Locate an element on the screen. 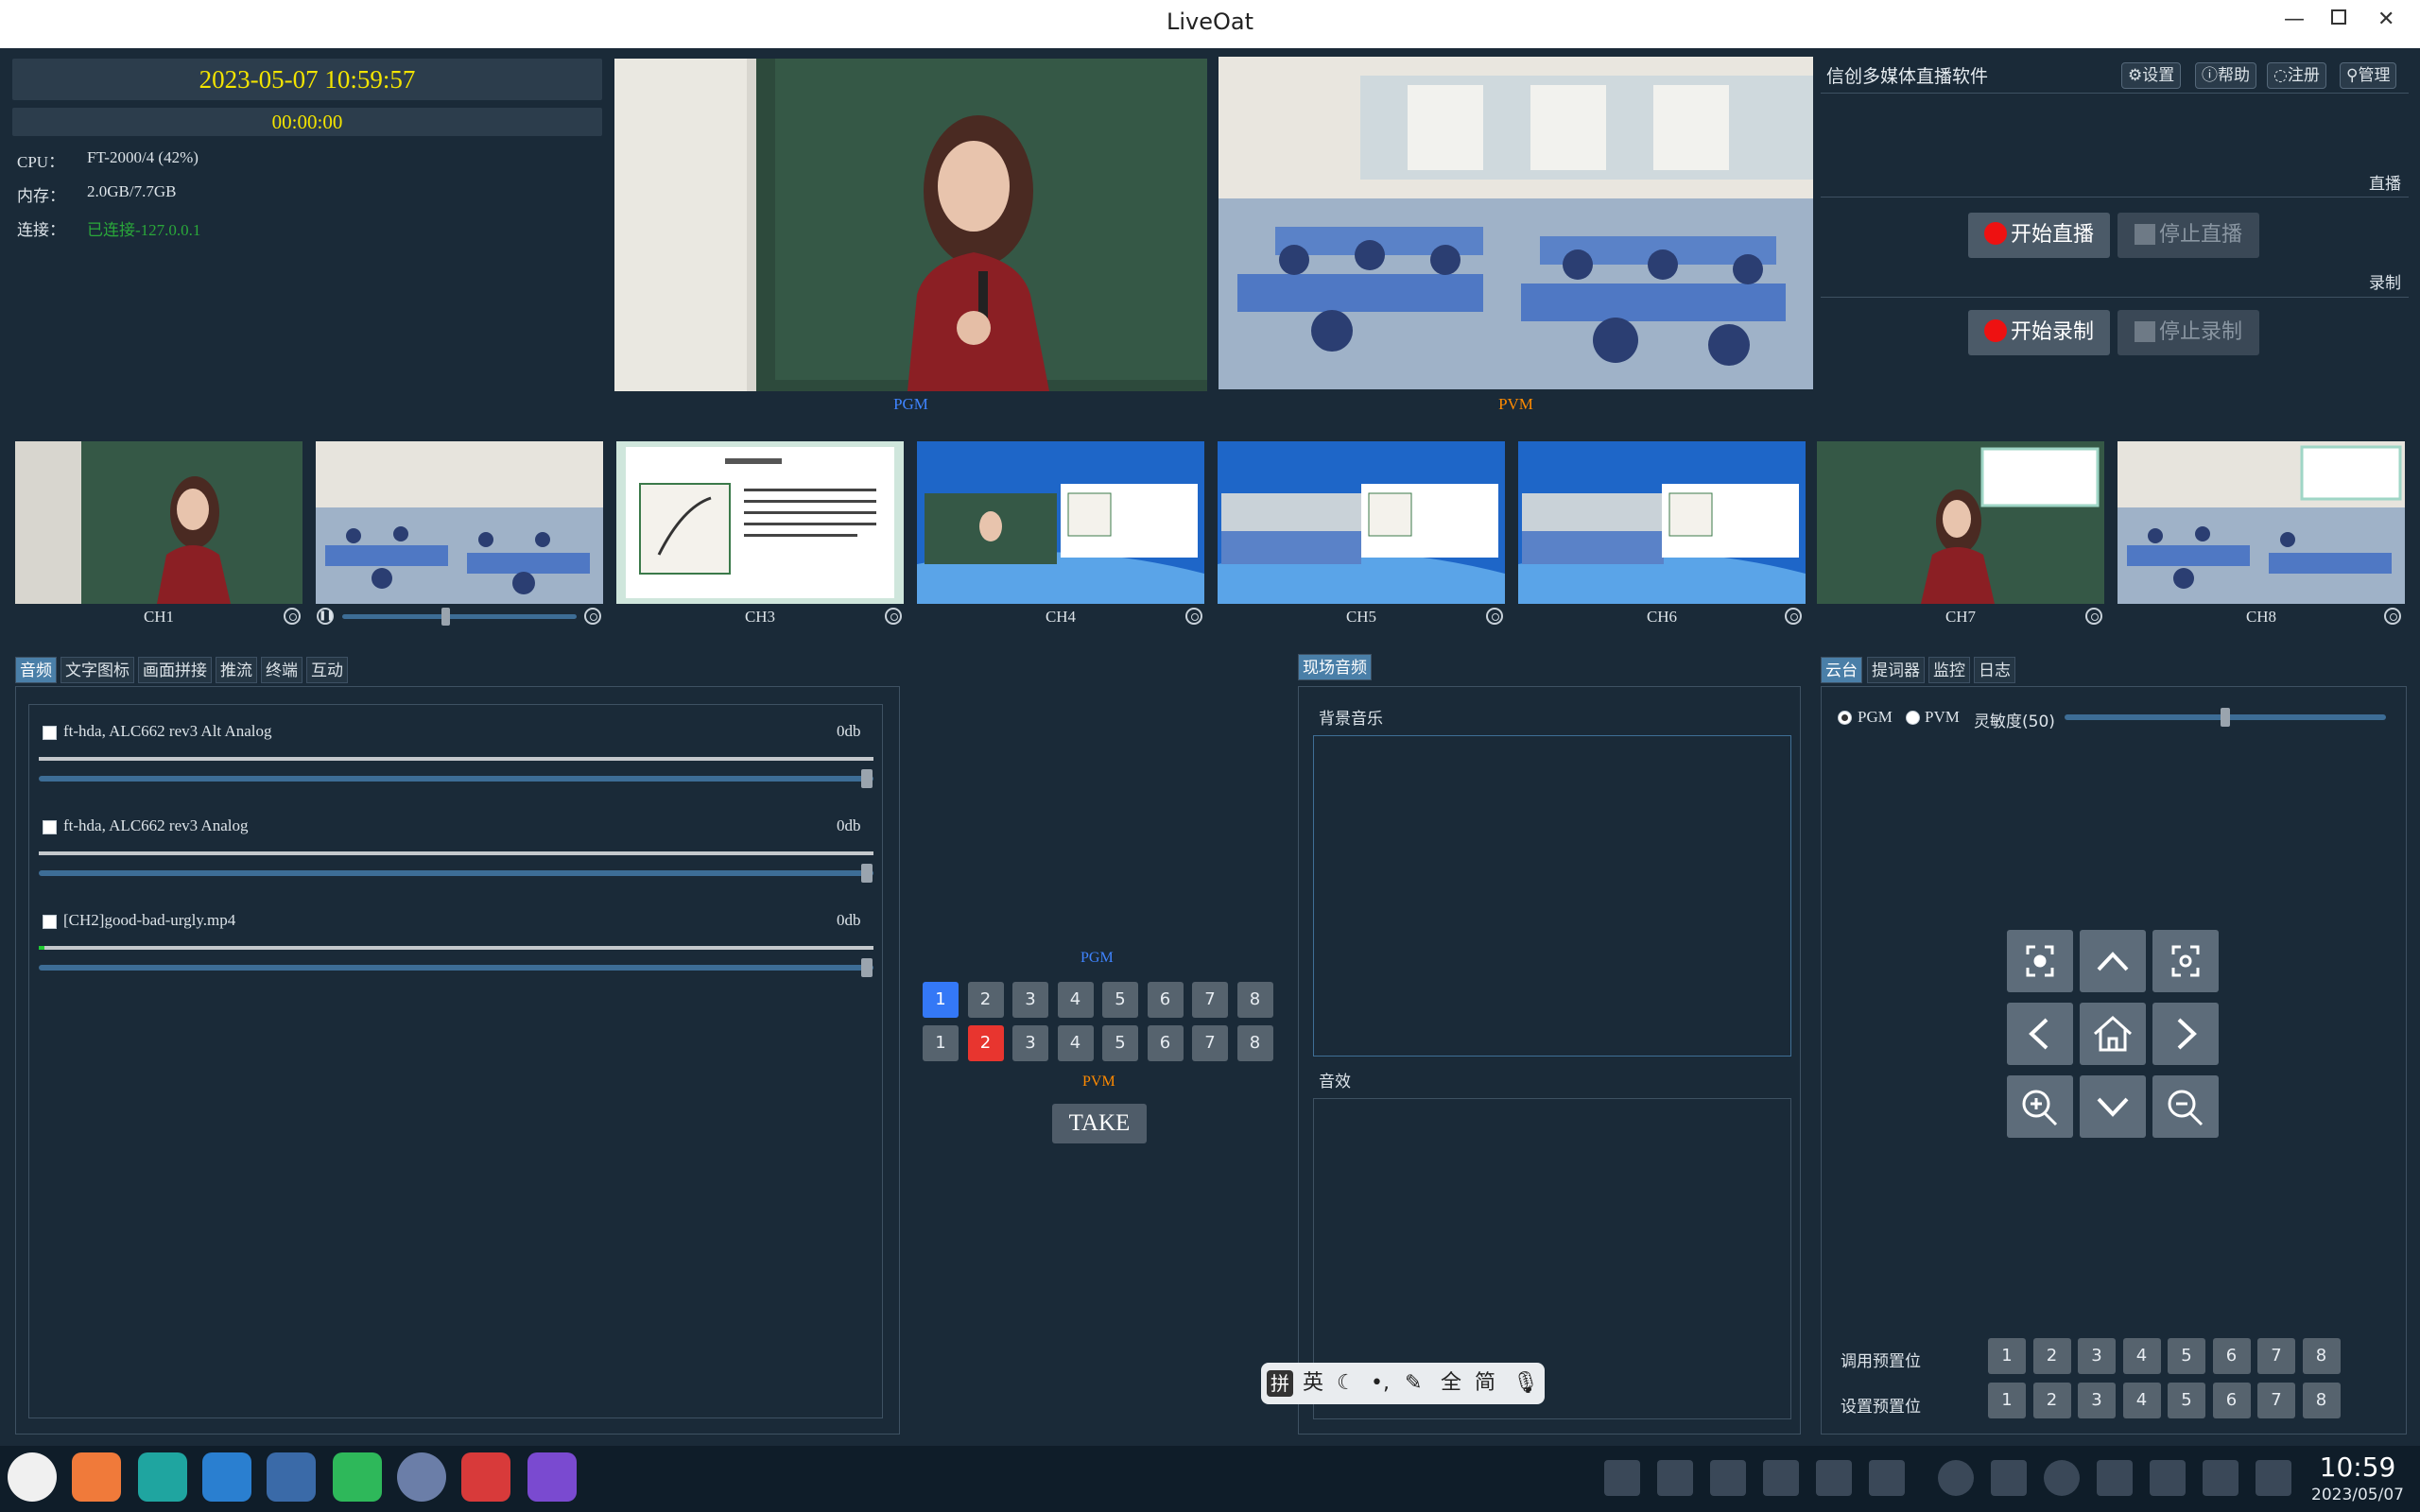  pgm-button-3: 3 is located at coordinates (1030, 1000).